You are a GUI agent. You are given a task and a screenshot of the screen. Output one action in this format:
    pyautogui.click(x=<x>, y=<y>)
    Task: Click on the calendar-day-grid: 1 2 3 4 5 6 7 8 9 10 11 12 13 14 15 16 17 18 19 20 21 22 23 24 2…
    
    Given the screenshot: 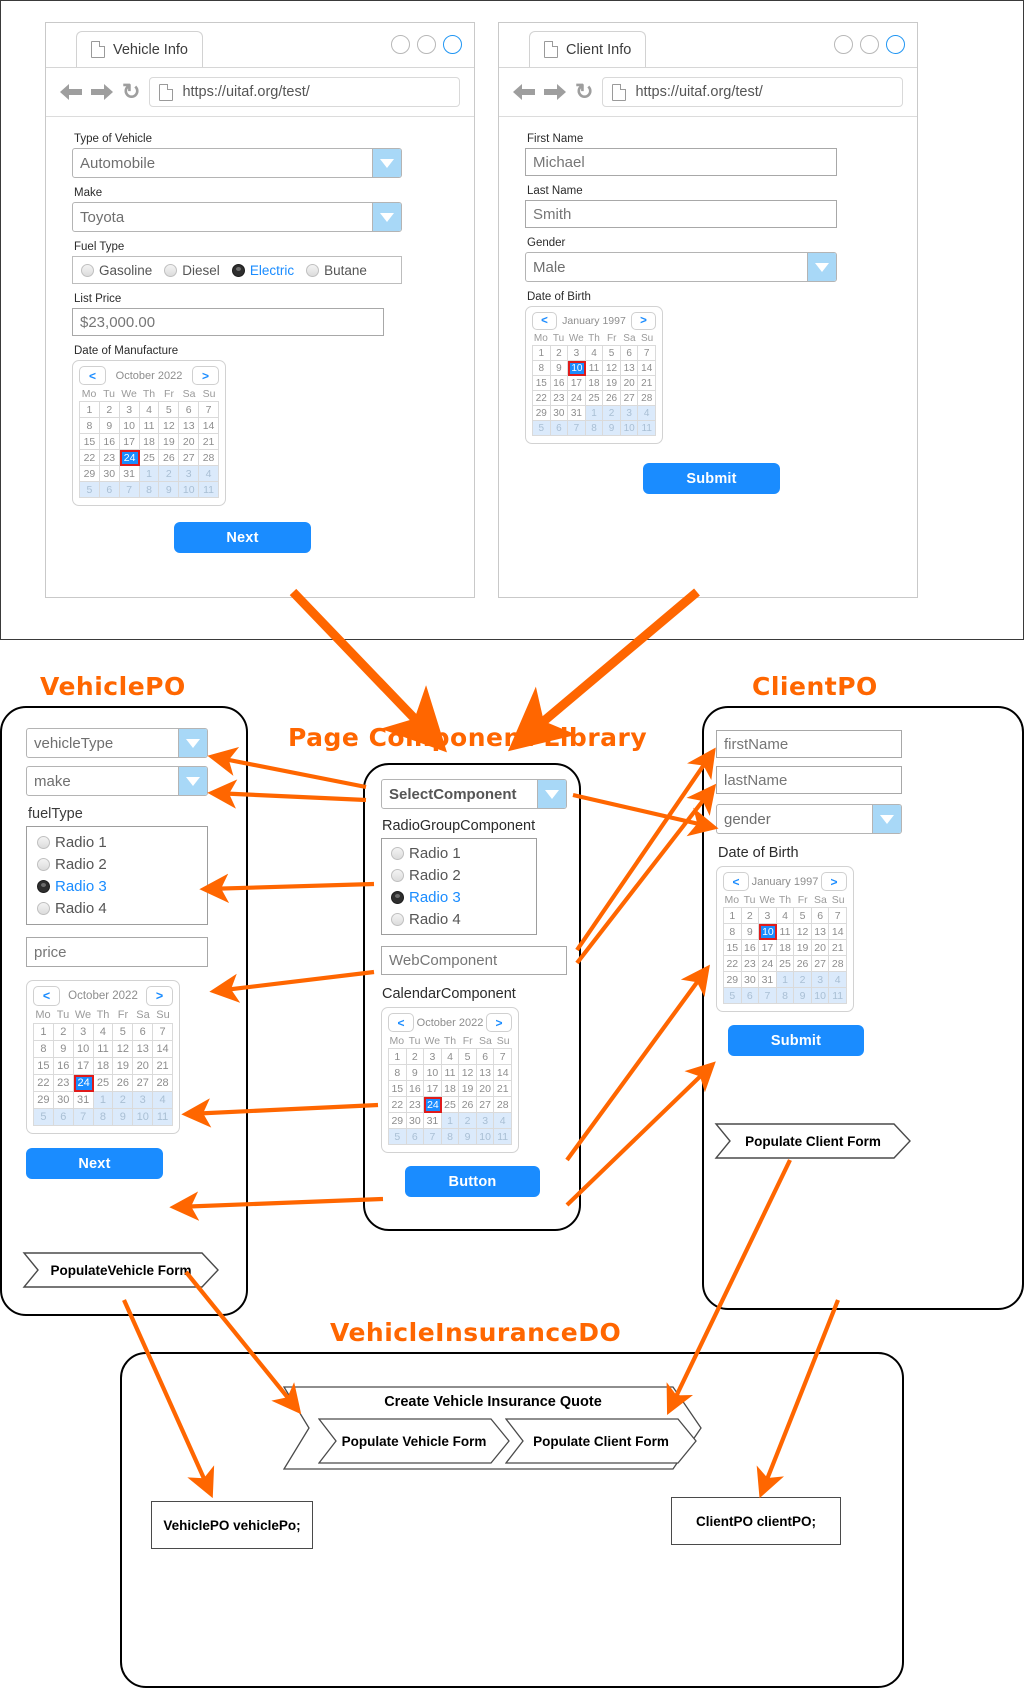 What is the action you would take?
    pyautogui.click(x=594, y=390)
    